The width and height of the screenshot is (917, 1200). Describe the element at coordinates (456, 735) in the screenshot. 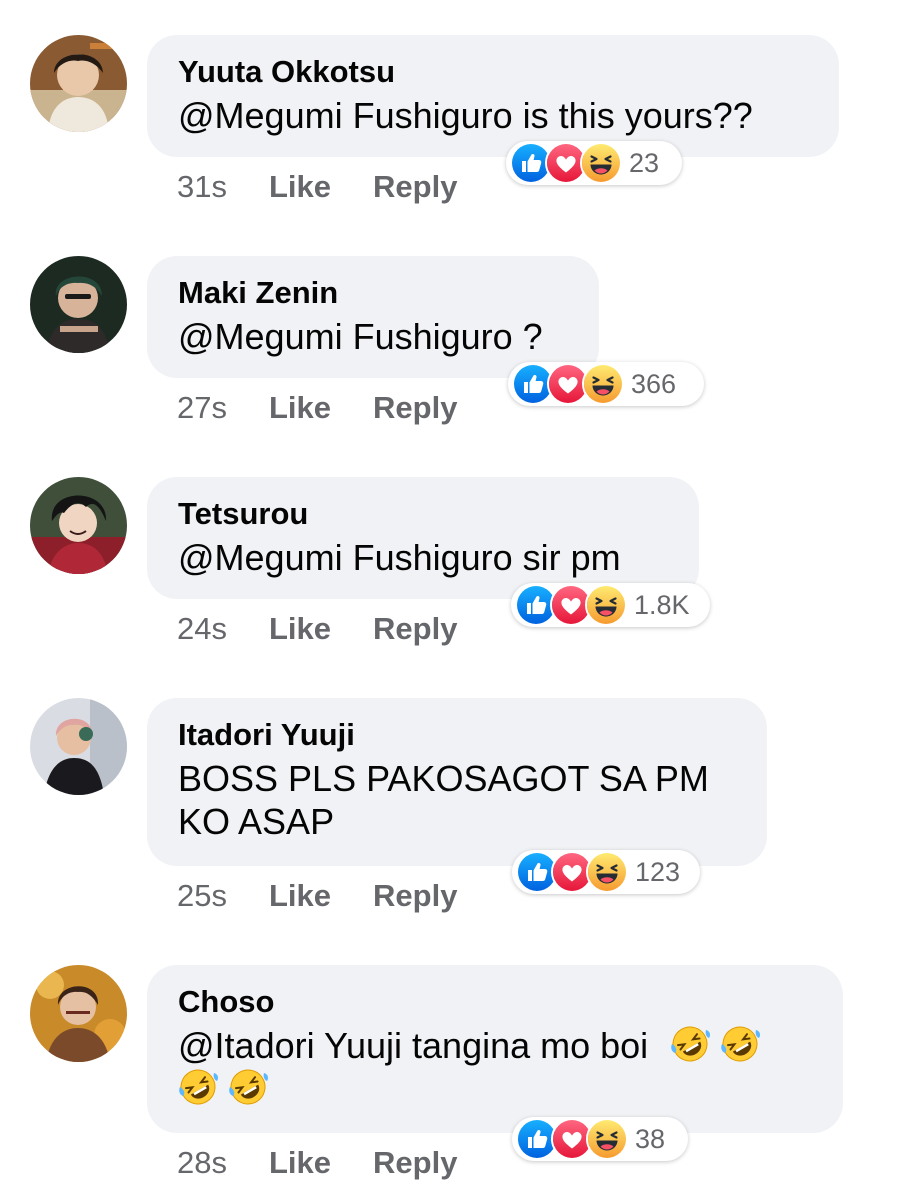

I see `comment-author: Itadori Yuuji` at that location.